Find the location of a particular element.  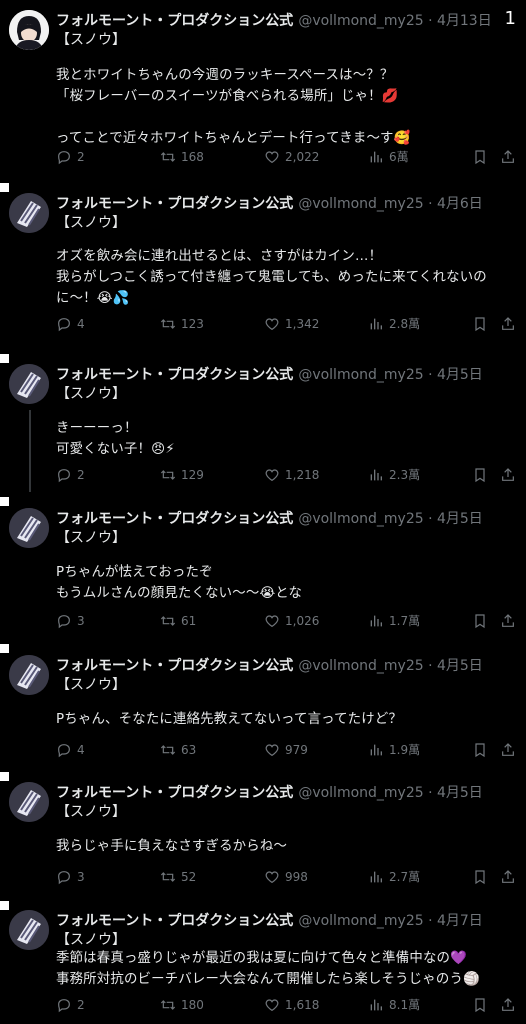

retweet-count: 52 is located at coordinates (189, 877).